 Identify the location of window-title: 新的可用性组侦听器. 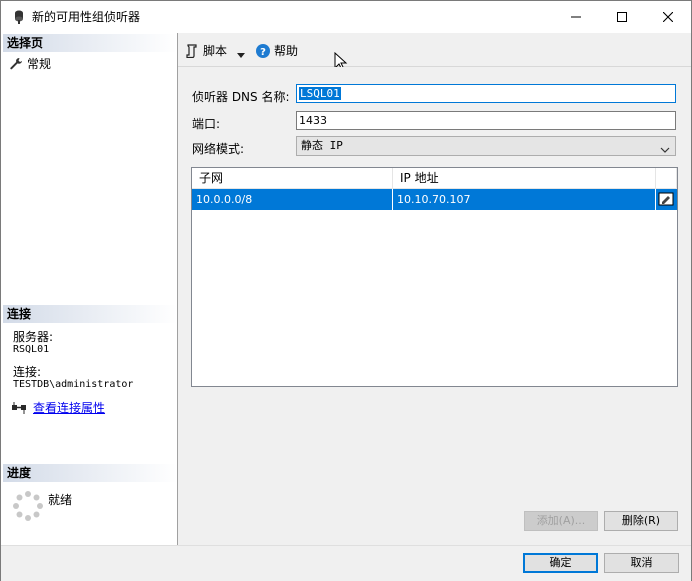
(86, 17).